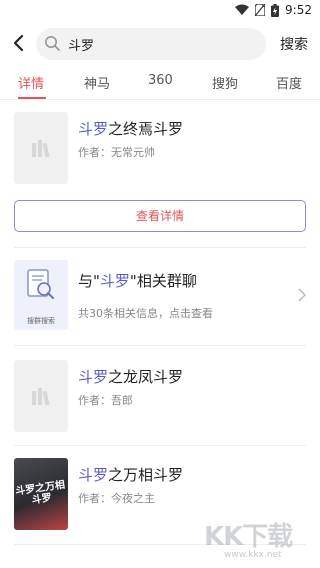 Image resolution: width=320 pixels, height=568 pixels. I want to click on wifi-icon, so click(242, 9).